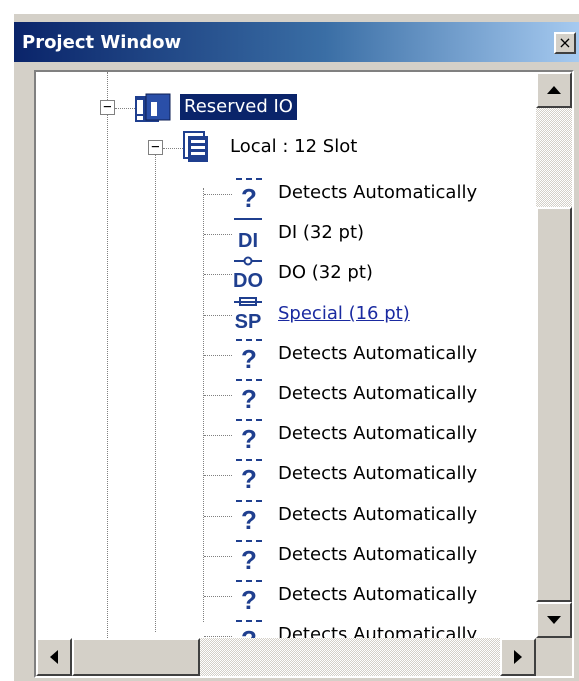 The image size is (579, 681). What do you see at coordinates (248, 241) in the screenshot?
I see `svg-text: DI` at bounding box center [248, 241].